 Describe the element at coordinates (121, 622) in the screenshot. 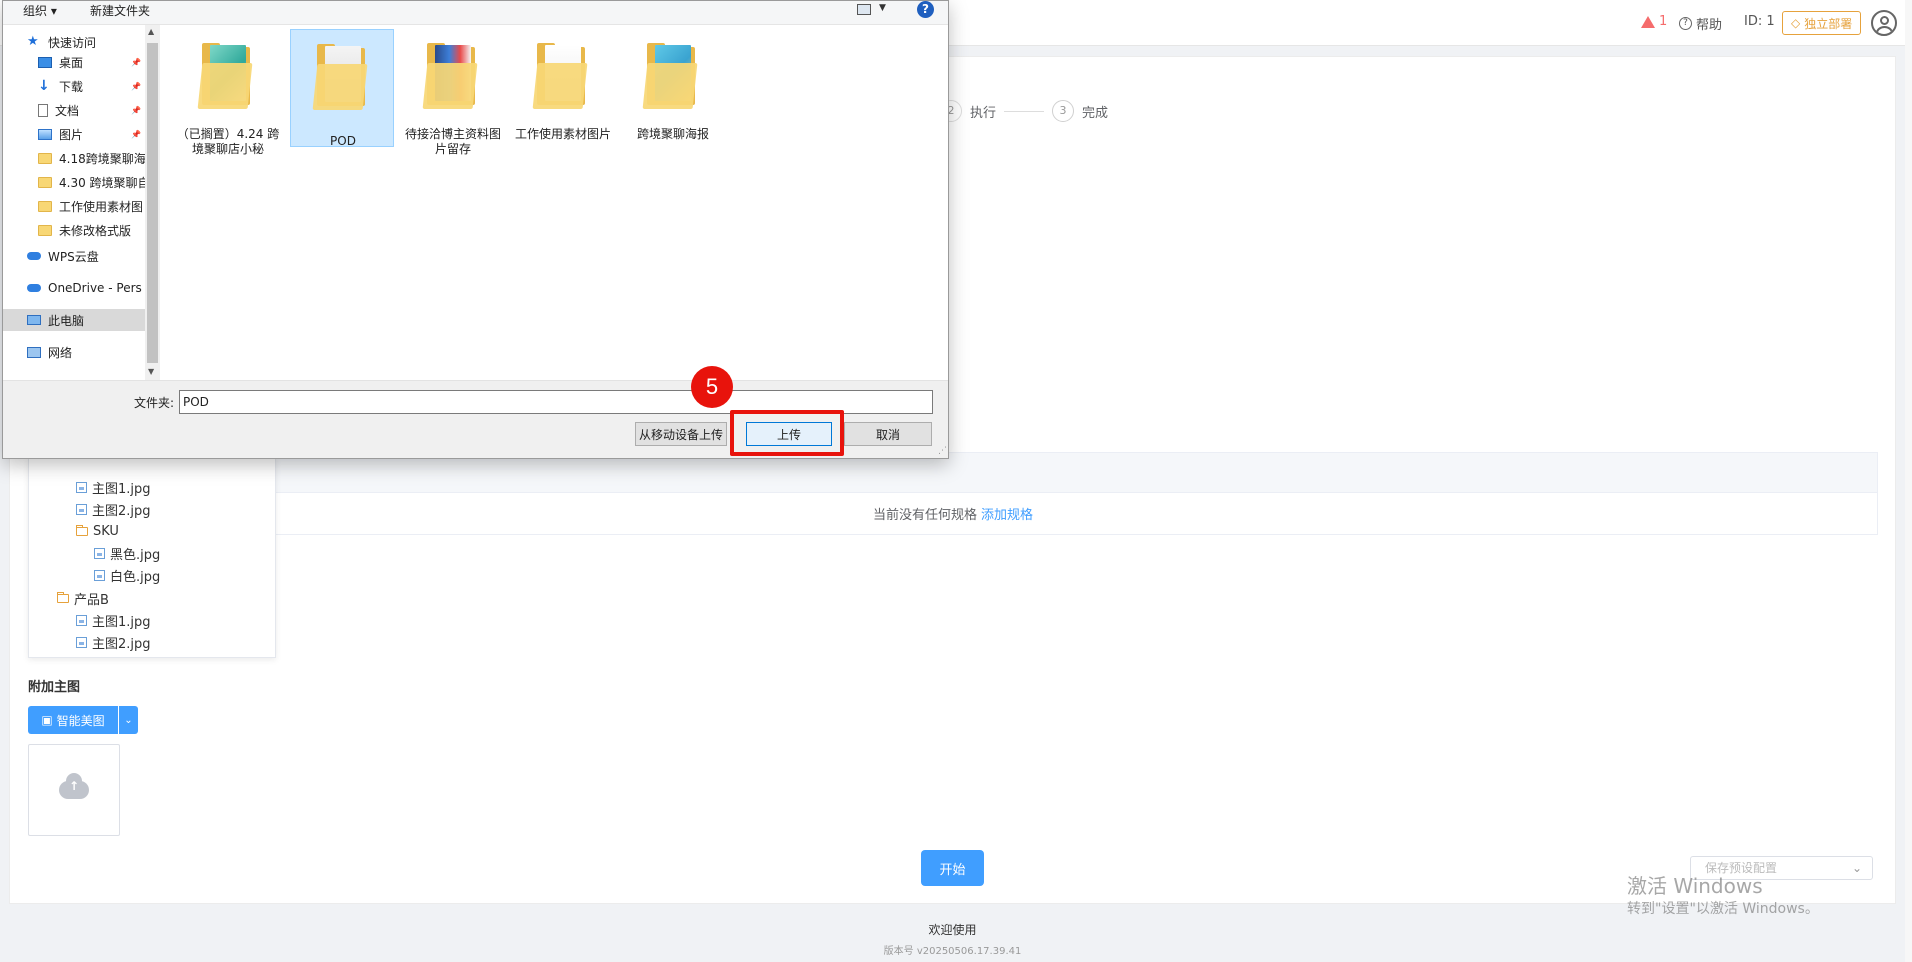

I see `tree-node-label: 主图1.jpg` at that location.